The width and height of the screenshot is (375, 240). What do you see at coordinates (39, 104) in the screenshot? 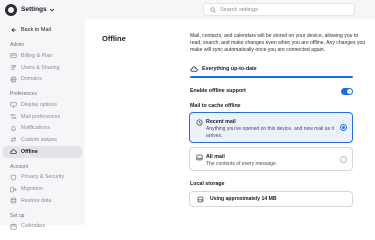
I see `sidebar-item-label: Display options` at bounding box center [39, 104].